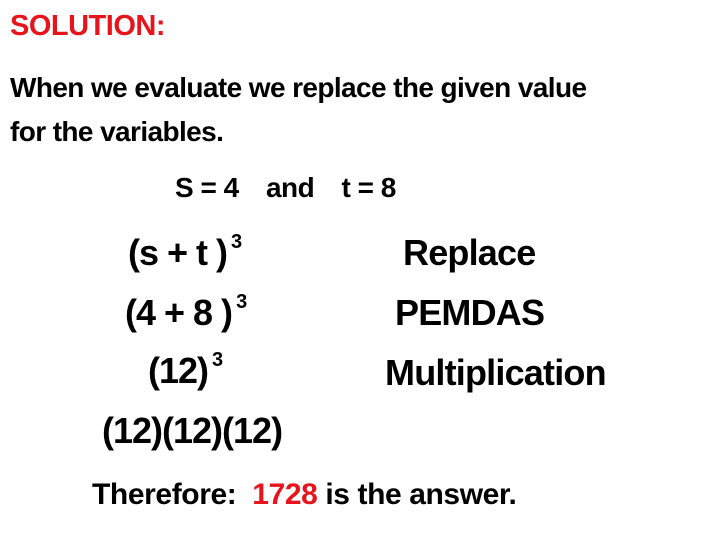  Describe the element at coordinates (496, 372) in the screenshot. I see `step-3-note: Multiplication` at that location.